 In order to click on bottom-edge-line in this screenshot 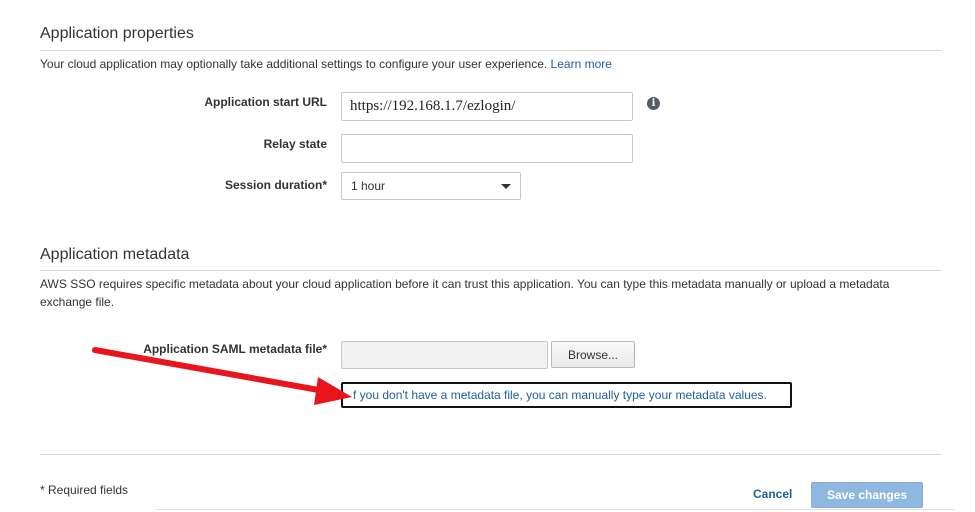, I will do `click(555, 509)`.